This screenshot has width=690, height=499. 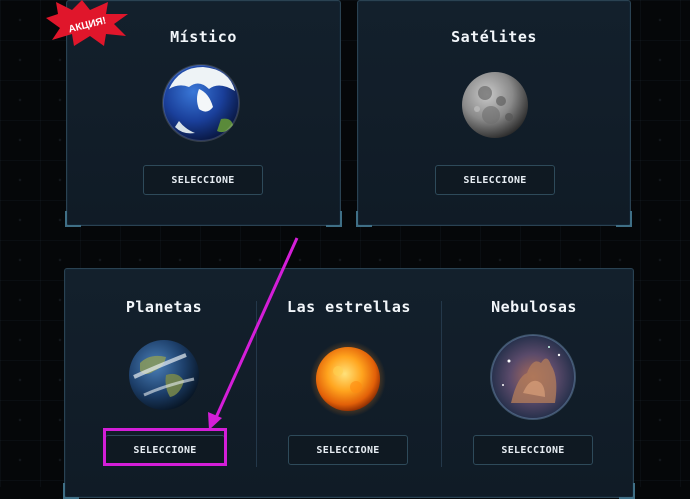 I want to click on annotation-arrow, so click(x=253, y=333).